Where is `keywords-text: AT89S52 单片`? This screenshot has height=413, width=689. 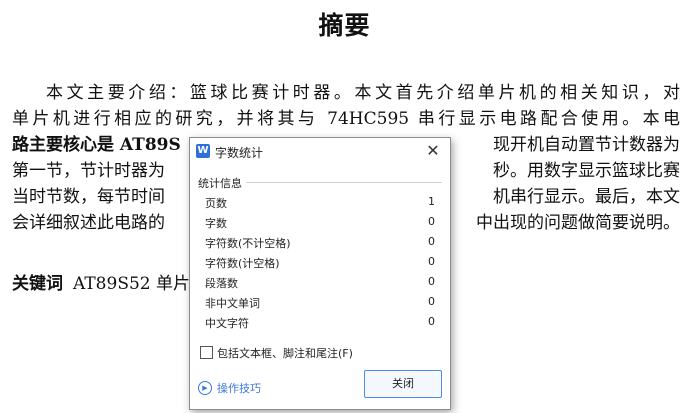 keywords-text: AT89S52 单片 is located at coordinates (131, 284).